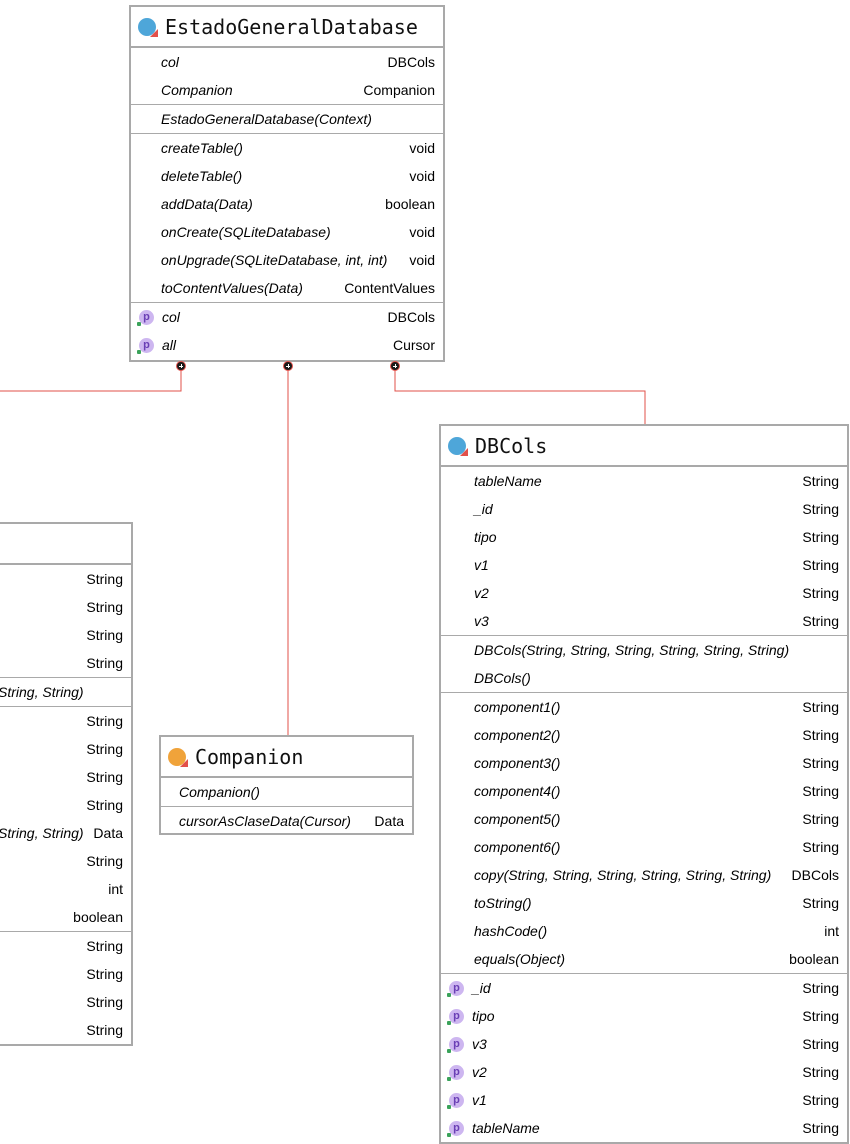 The width and height of the screenshot is (850, 1144). Describe the element at coordinates (644, 678) in the screenshot. I see `constructor-row: DBCols()` at that location.